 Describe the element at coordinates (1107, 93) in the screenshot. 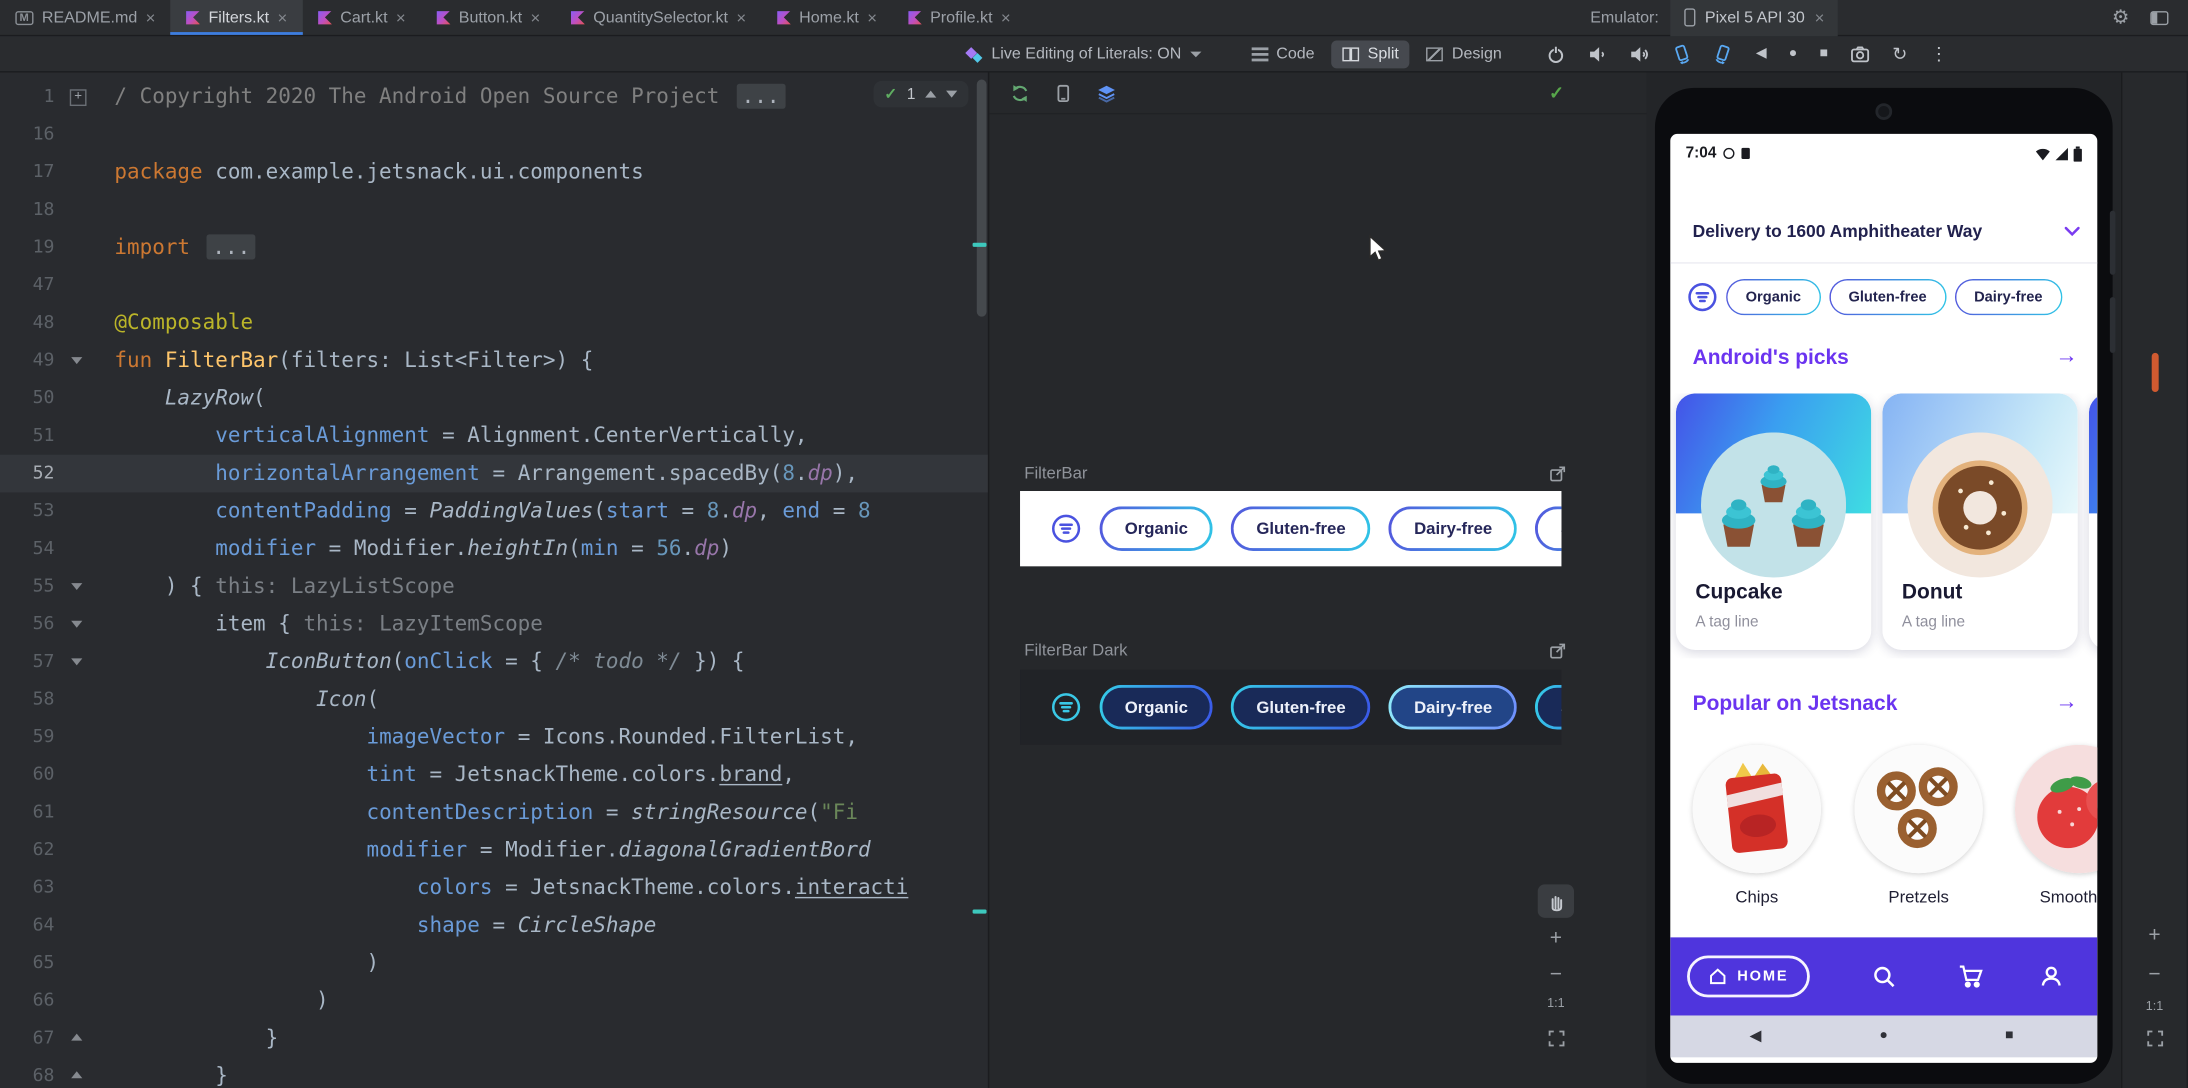

I see `layers-icon` at that location.